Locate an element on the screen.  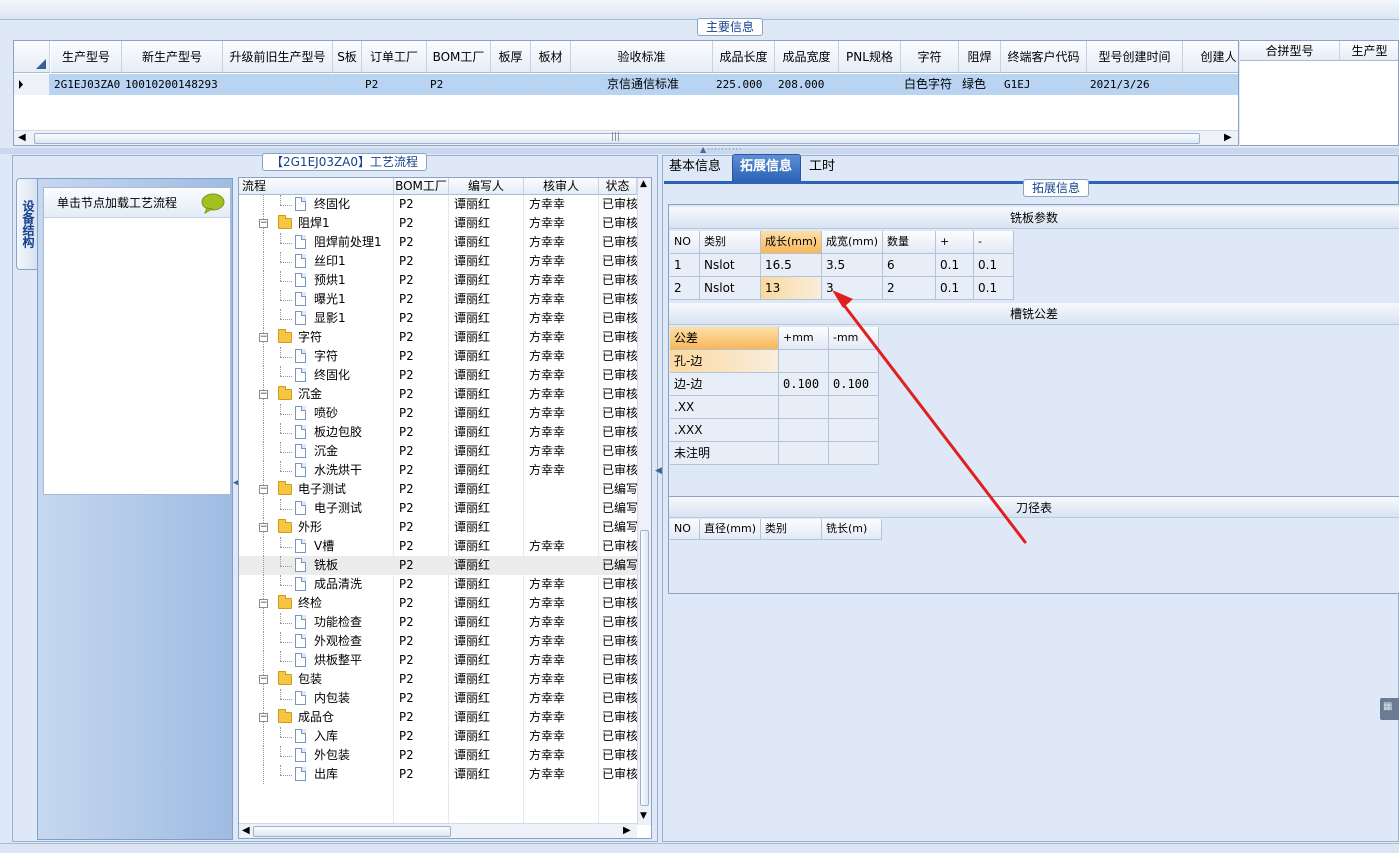
tolerance-cell: 未注明 is located at coordinates (724, 453).